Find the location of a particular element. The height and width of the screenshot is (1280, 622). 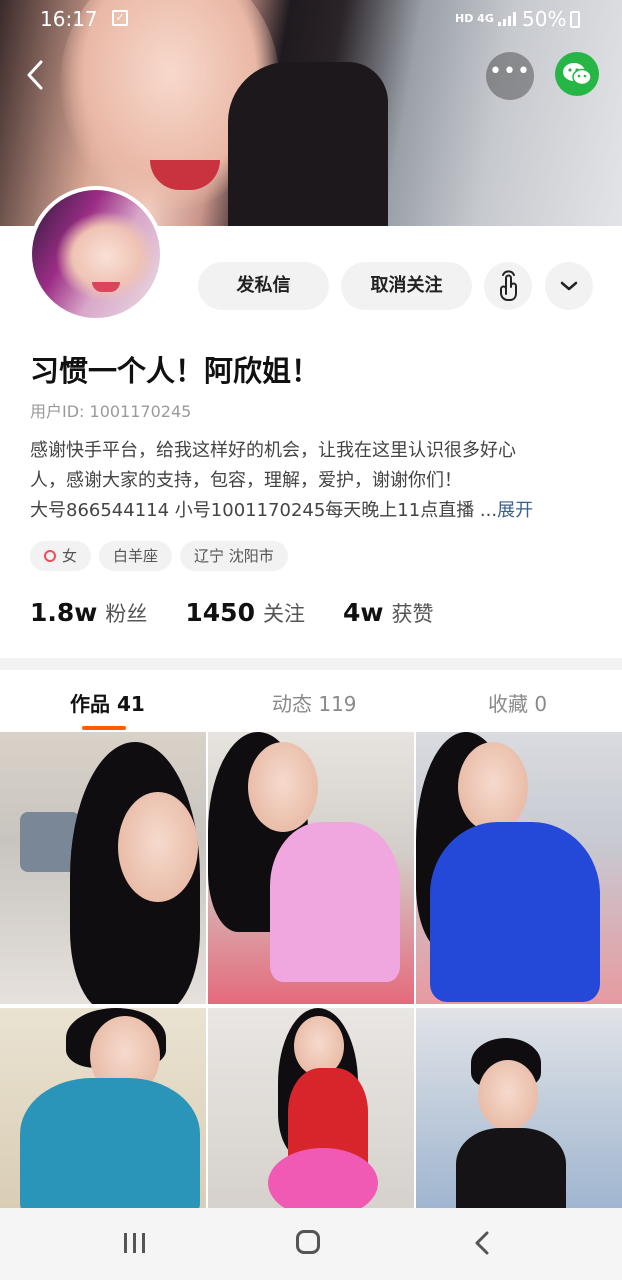

nav-home-icon is located at coordinates (308, 1242).